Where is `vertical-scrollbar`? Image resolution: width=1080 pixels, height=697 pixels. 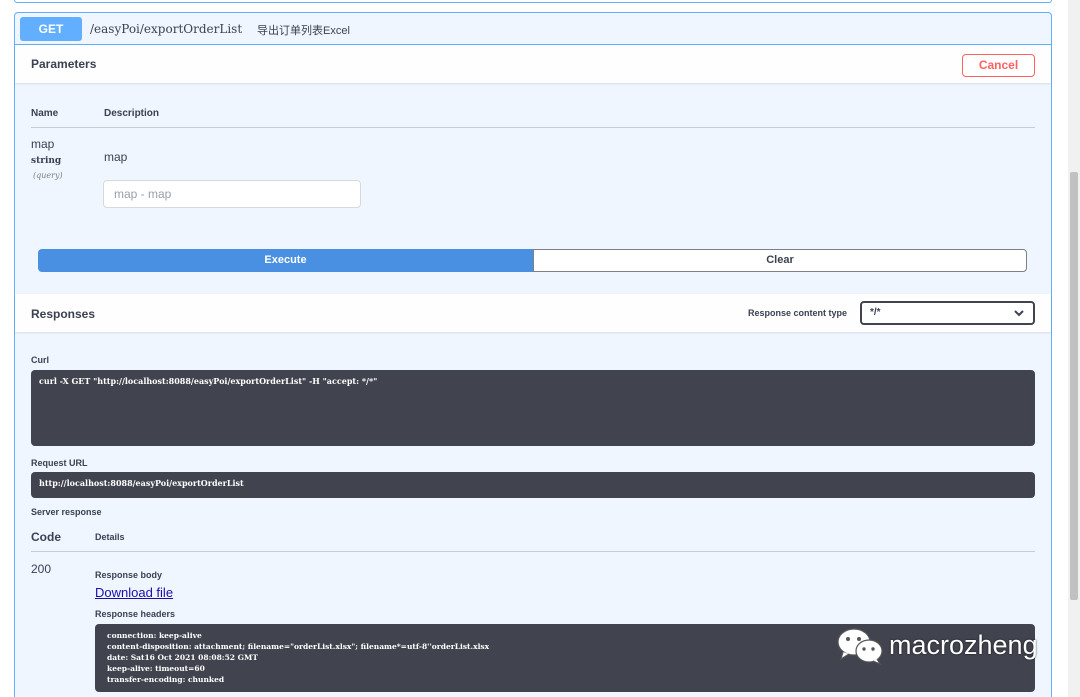
vertical-scrollbar is located at coordinates (1074, 348).